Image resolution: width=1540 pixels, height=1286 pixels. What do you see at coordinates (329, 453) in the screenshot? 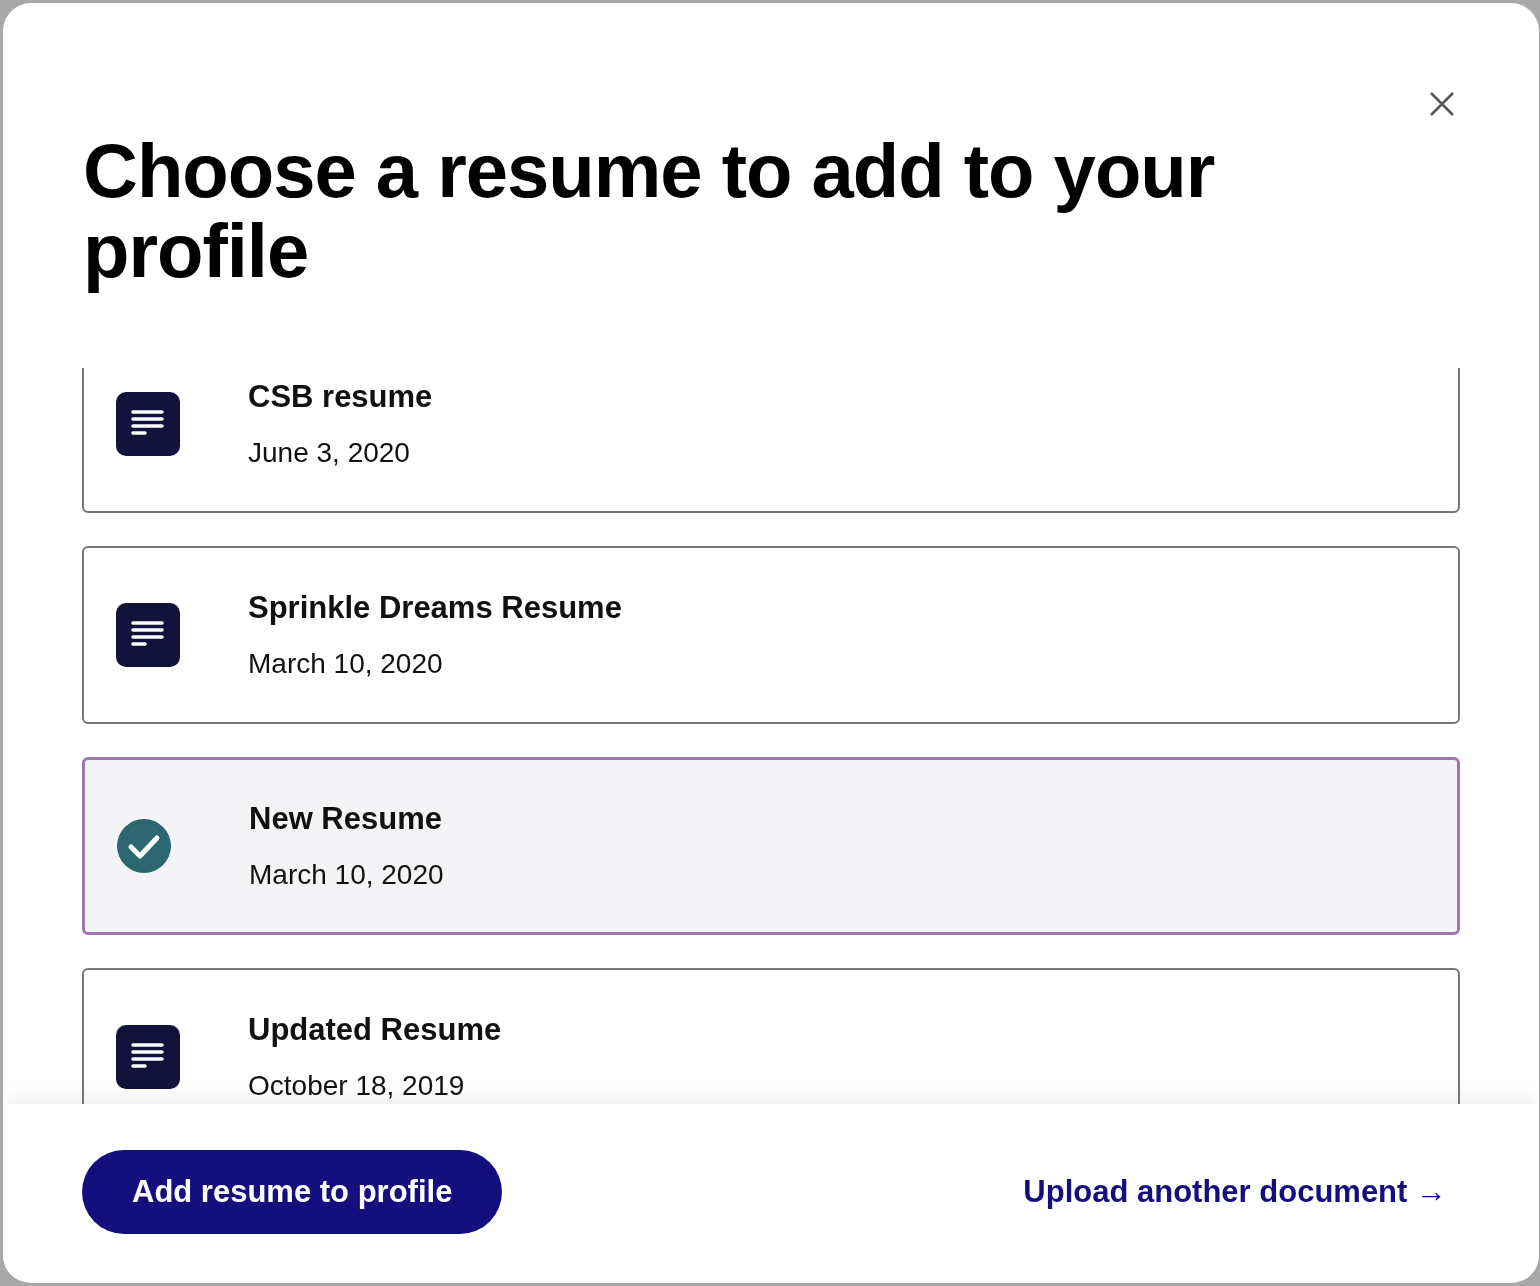
I see `resume-date: June 3, 2020` at bounding box center [329, 453].